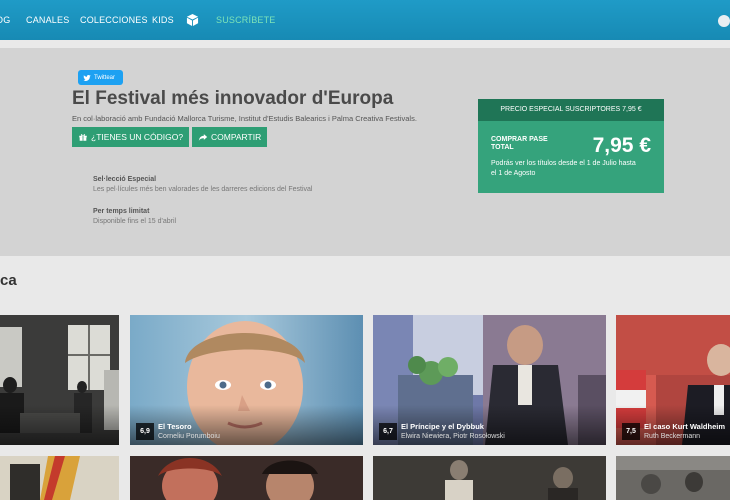 Image resolution: width=730 pixels, height=500 pixels. Describe the element at coordinates (59, 425) in the screenshot. I see `card-overlay` at that location.